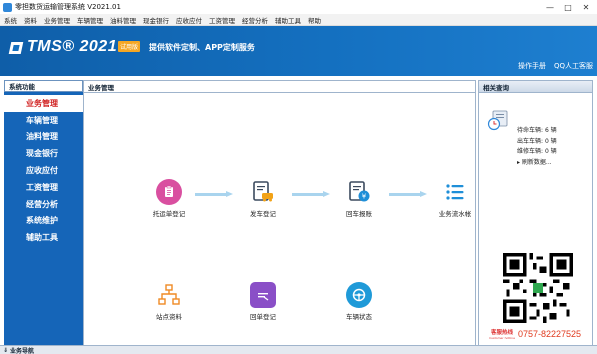  Describe the element at coordinates (455, 214) in the screenshot. I see `flow-label: 业务流水帐` at that location.